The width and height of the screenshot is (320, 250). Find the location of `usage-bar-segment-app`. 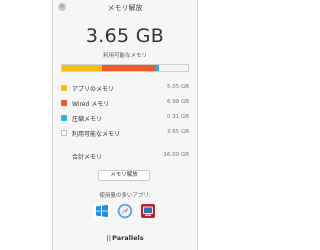

usage-bar-segment-app is located at coordinates (82, 68).